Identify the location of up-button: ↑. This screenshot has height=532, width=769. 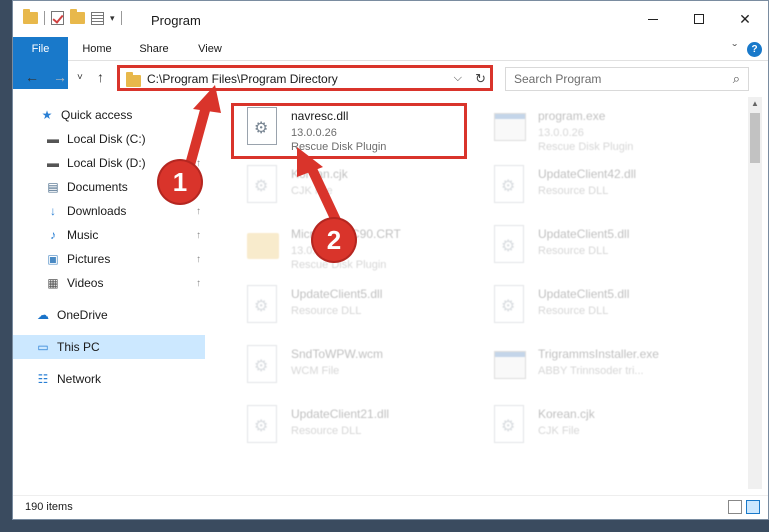
(100, 77).